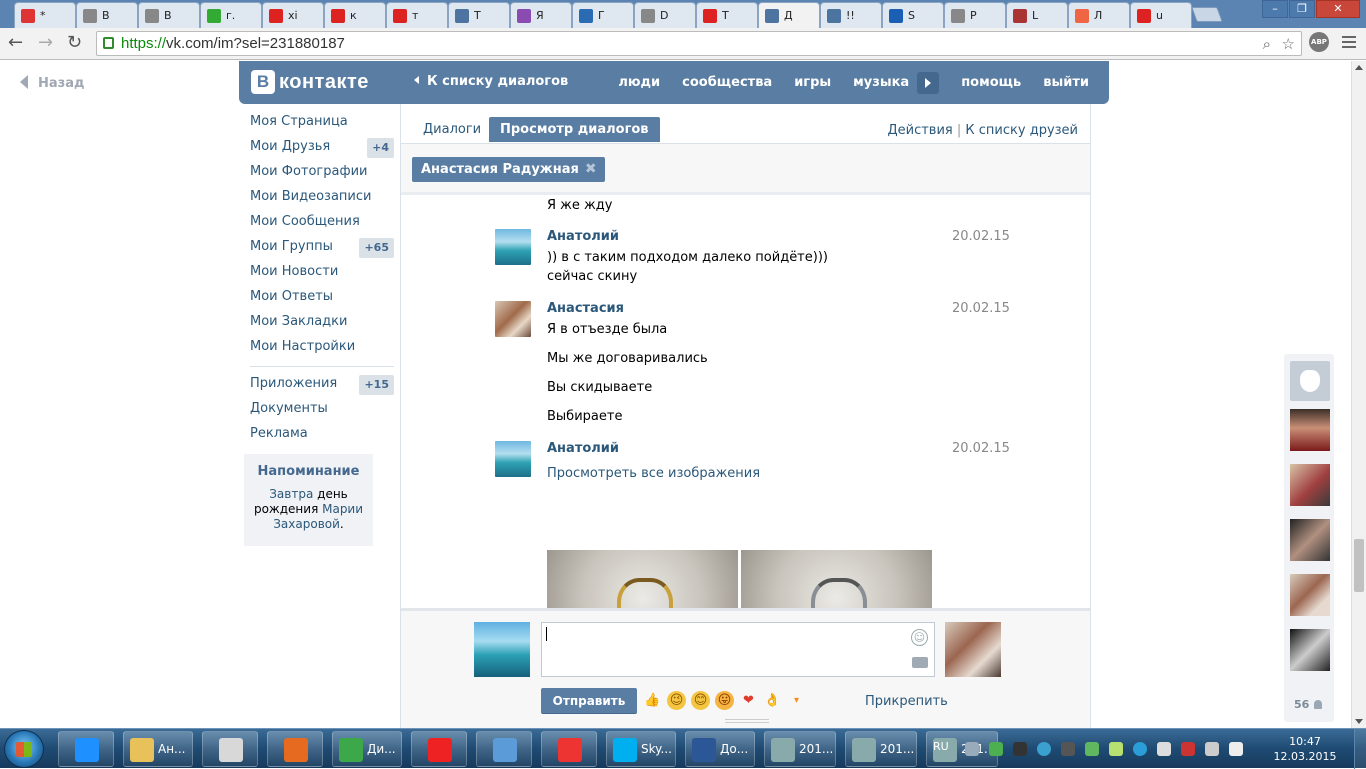 Image resolution: width=1366 pixels, height=769 pixels. I want to click on hand-icon: 👌, so click(772, 700).